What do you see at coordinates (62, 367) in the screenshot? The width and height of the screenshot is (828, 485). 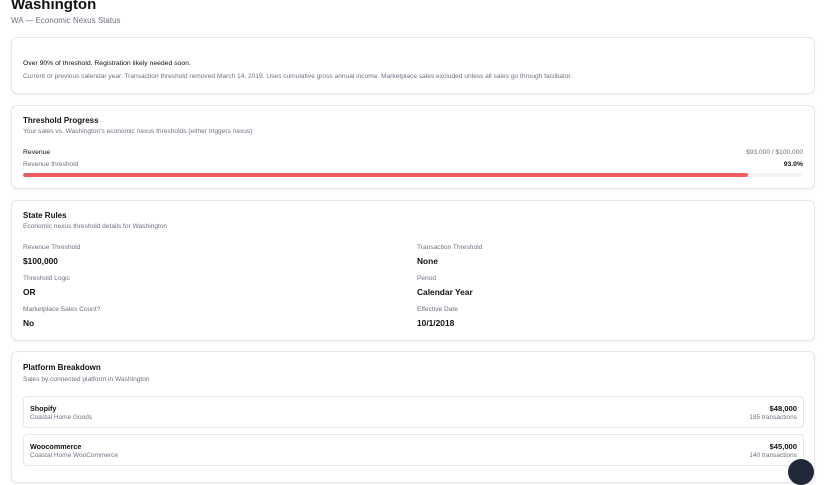 I see `platform-breakdown-title: Platform Breakdown` at bounding box center [62, 367].